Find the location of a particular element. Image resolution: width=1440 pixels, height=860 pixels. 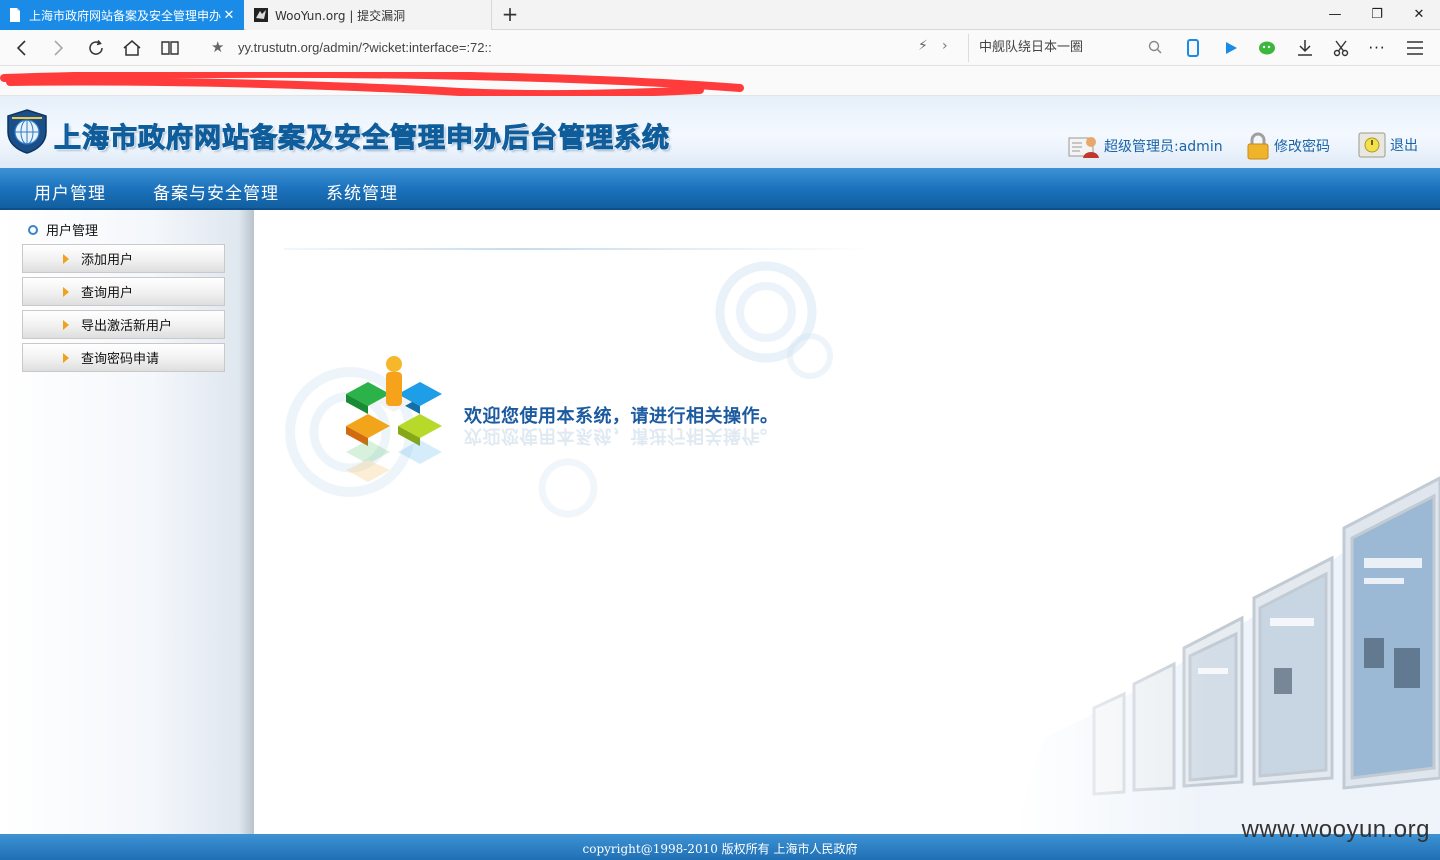

sidebar-item-export-activated-users: 导出激活新用户 is located at coordinates (123, 324).